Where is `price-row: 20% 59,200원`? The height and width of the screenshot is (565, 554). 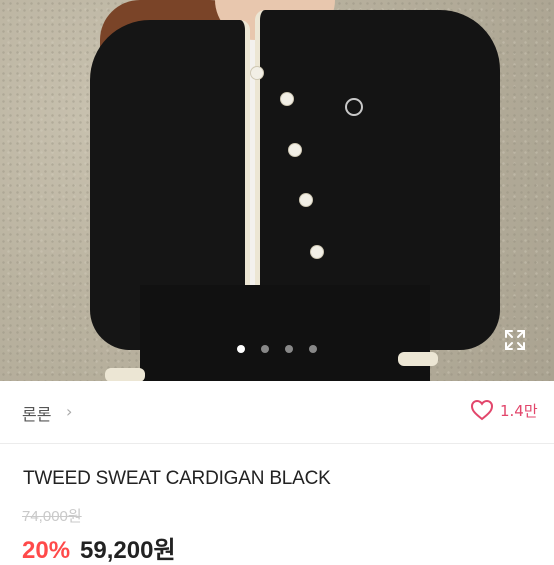 price-row: 20% 59,200원 is located at coordinates (99, 547).